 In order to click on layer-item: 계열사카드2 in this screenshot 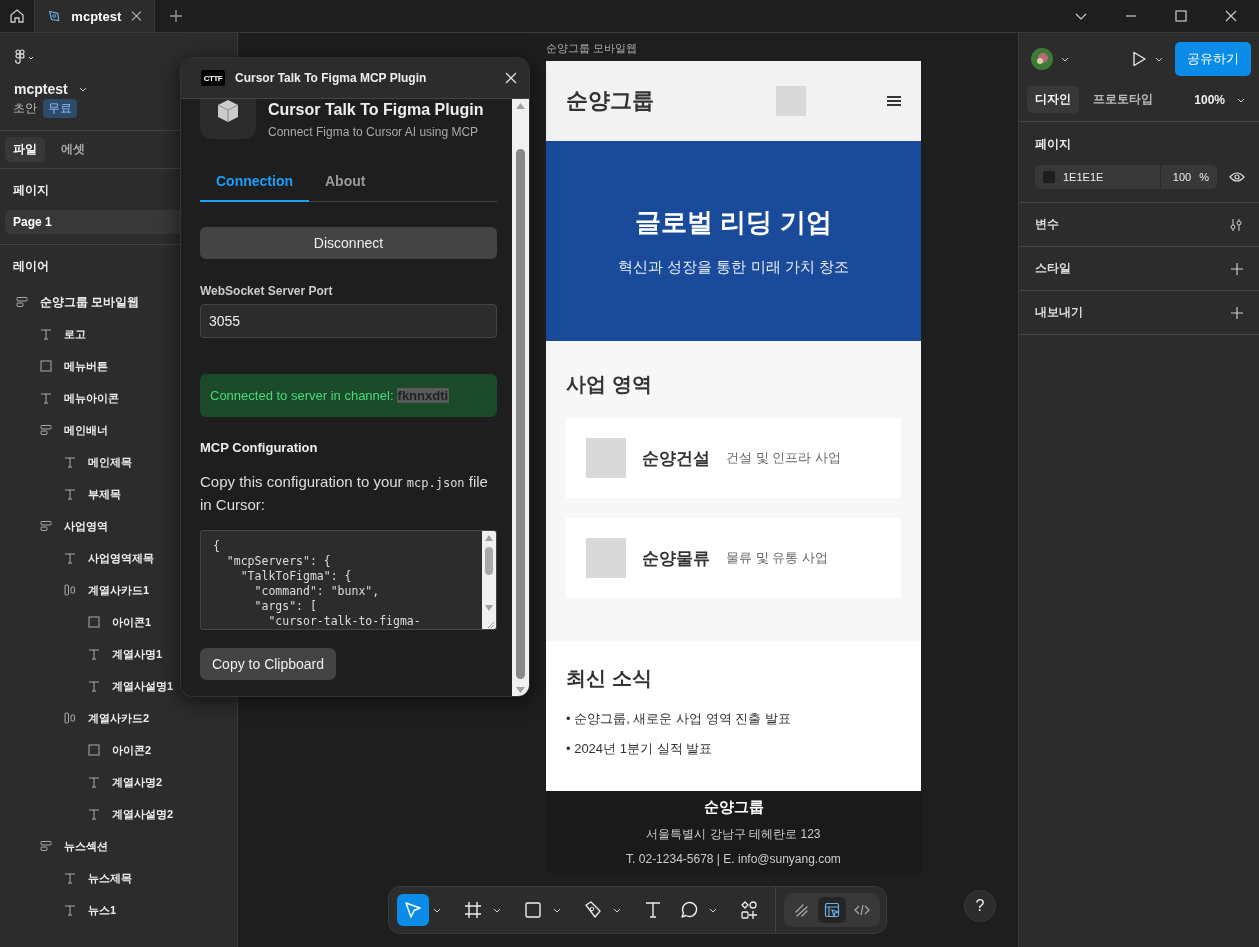, I will do `click(119, 718)`.